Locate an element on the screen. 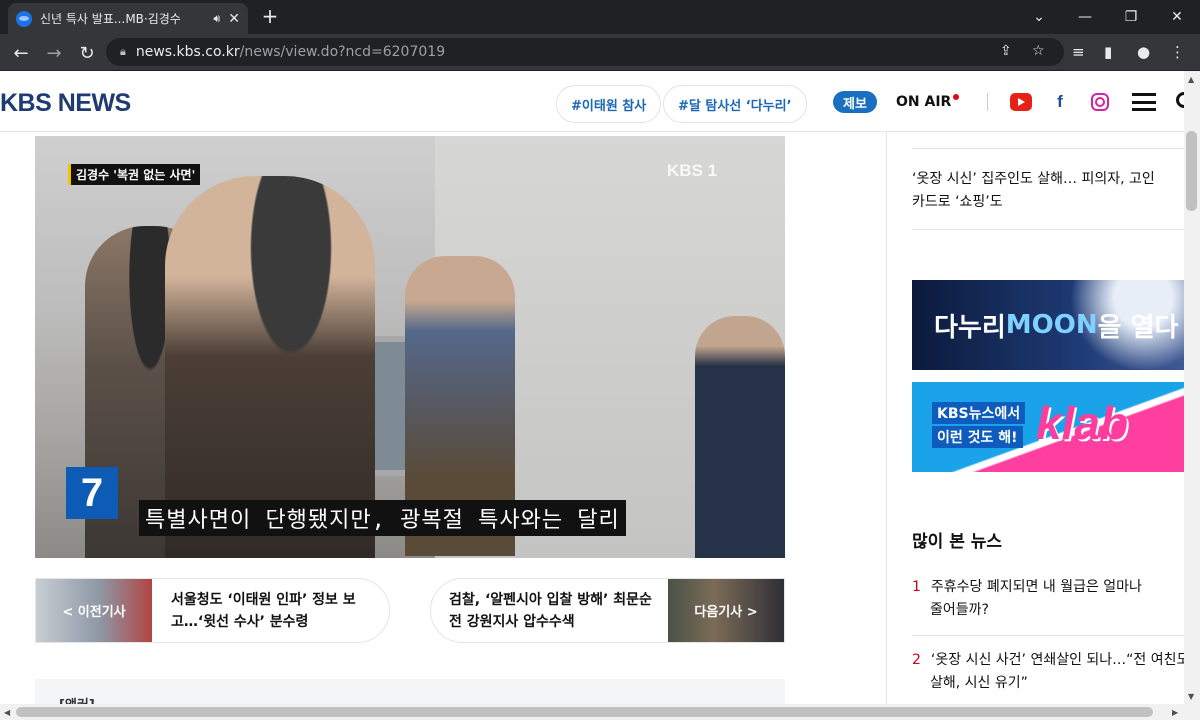 This screenshot has width=1200, height=720. popular-news-item: 1 주휴수당 폐지되면 내 월급은 얼마나줄어들까? is located at coordinates (1048, 599).